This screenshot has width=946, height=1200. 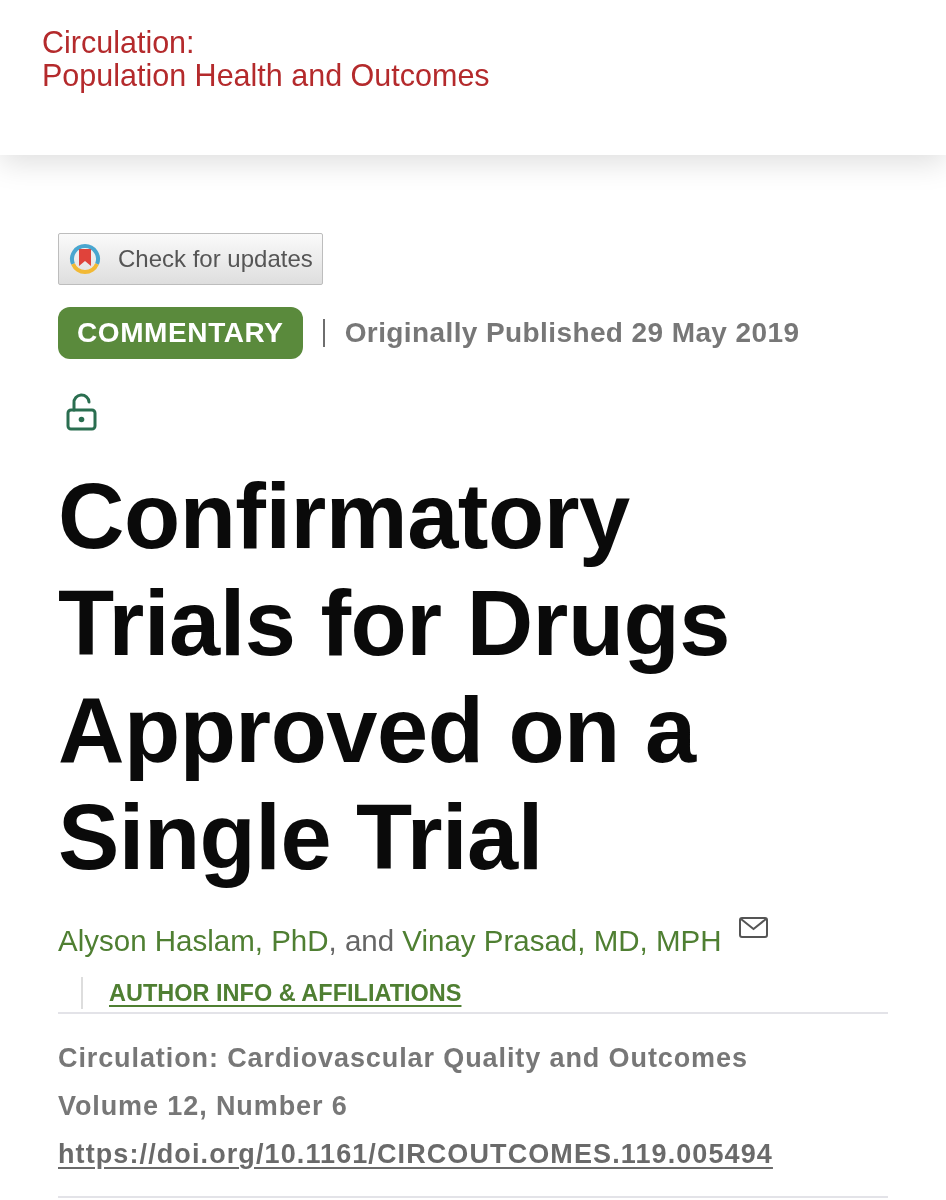 I want to click on author-link: Alyson Haslam, PhD, so click(x=193, y=941).